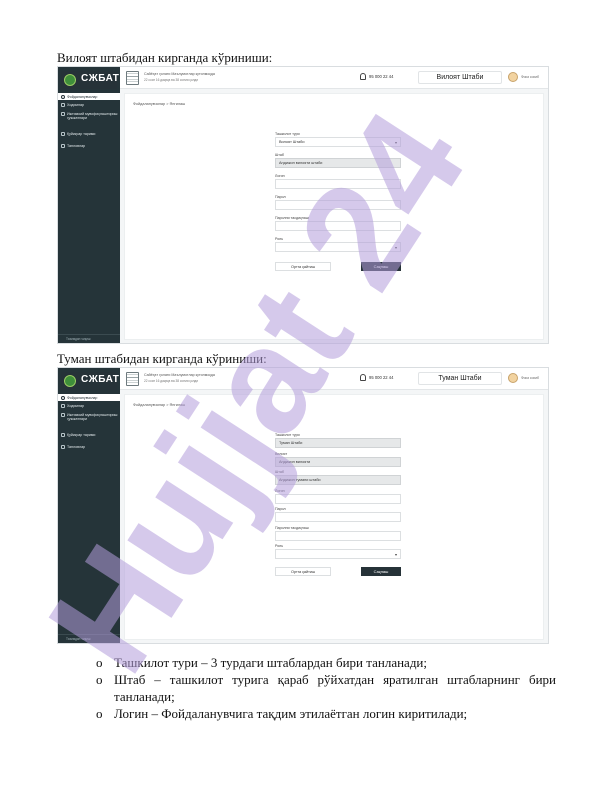 Image resolution: width=612 pixels, height=792 pixels. Describe the element at coordinates (162, 358) in the screenshot. I see `caption-district-view: Туман штабидан кирганда кўриниши:` at that location.